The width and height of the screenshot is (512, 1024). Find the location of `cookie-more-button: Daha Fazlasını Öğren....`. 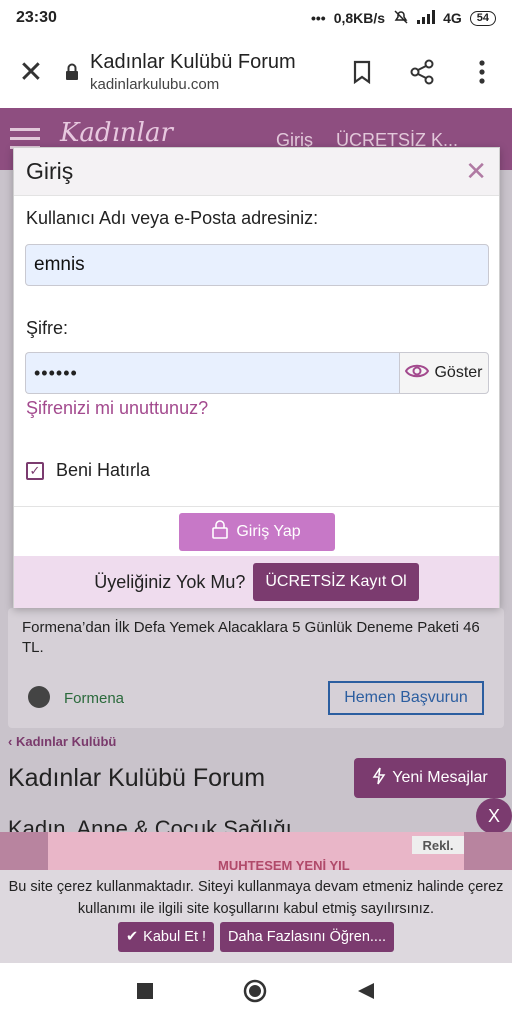

cookie-more-button: Daha Fazlasını Öğren.... is located at coordinates (307, 937).